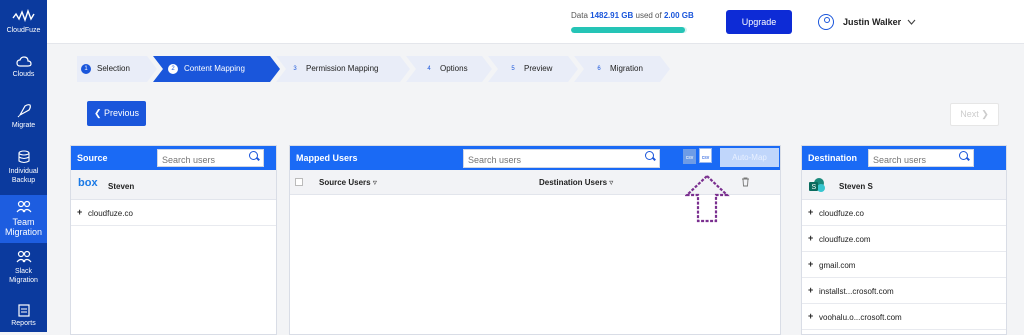 The width and height of the screenshot is (1024, 335). Describe the element at coordinates (921, 158) in the screenshot. I see `destination-search-input` at that location.